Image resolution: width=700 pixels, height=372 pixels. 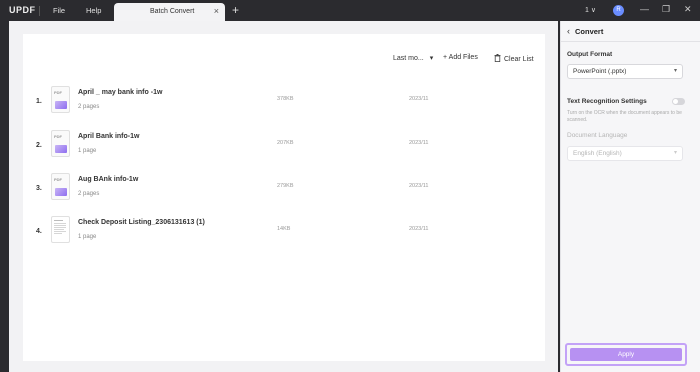 I want to click on file-index: 2., so click(x=39, y=145).